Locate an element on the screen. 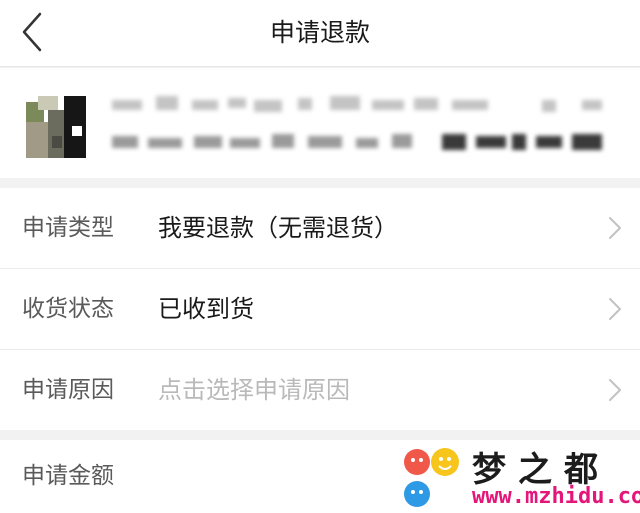 Image resolution: width=640 pixels, height=513 pixels. page-title: 申请退款 is located at coordinates (319, 32).